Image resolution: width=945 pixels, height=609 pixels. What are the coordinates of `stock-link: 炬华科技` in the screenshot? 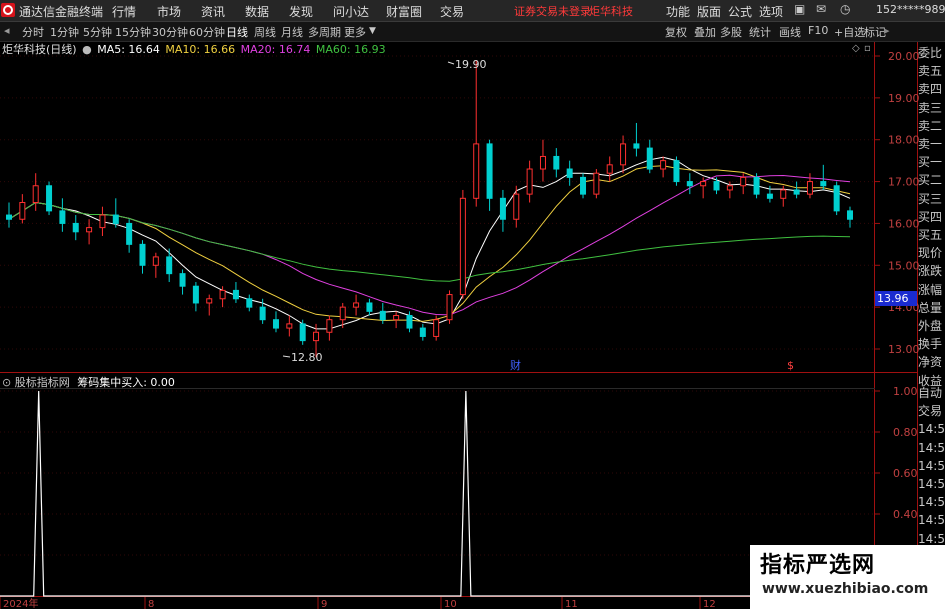 It's located at (611, 11).